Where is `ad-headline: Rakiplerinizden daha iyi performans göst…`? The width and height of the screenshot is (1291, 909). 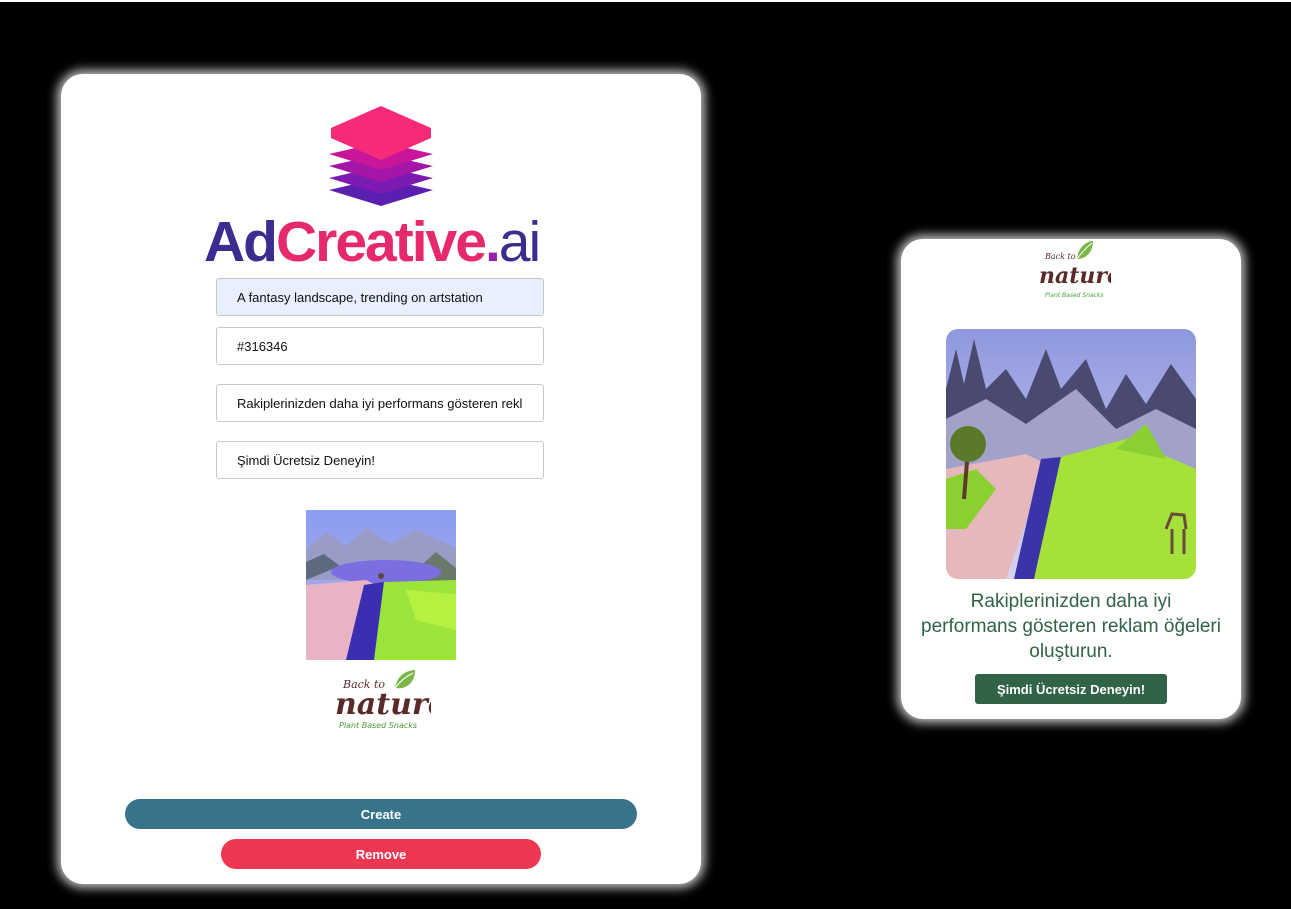
ad-headline: Rakiplerinizden daha iyi performans göst… is located at coordinates (1071, 626).